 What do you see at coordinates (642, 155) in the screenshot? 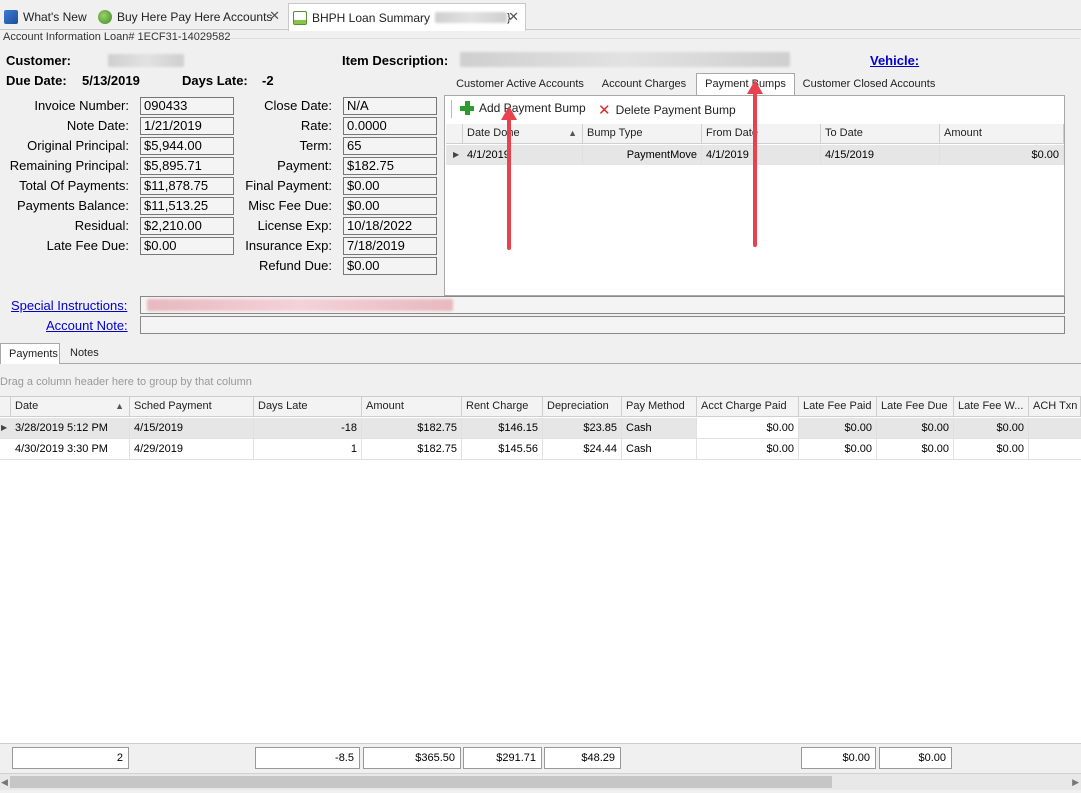
I see `bump-type-cell: PaymentMove` at bounding box center [642, 155].